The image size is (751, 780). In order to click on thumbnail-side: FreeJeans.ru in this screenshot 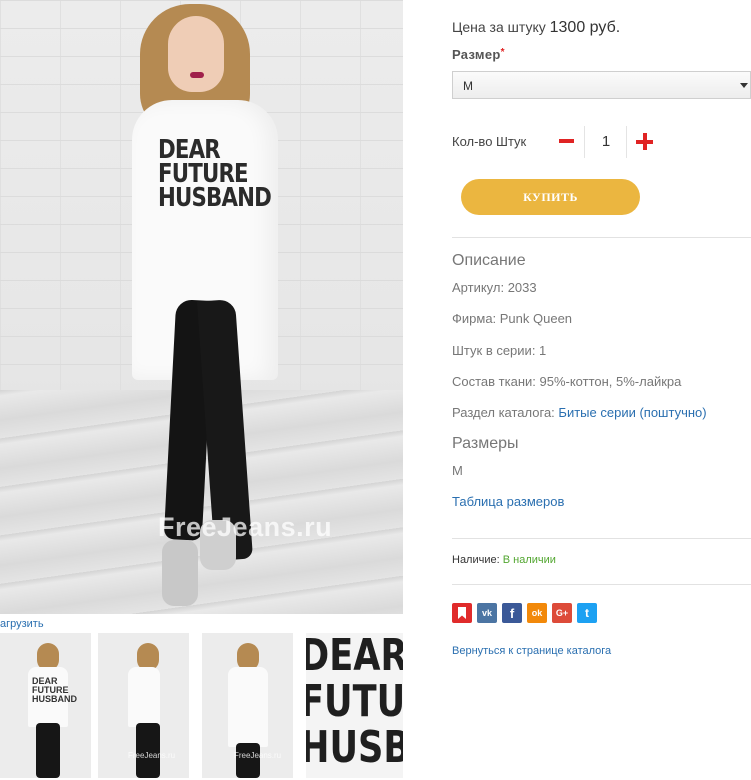, I will do `click(143, 705)`.